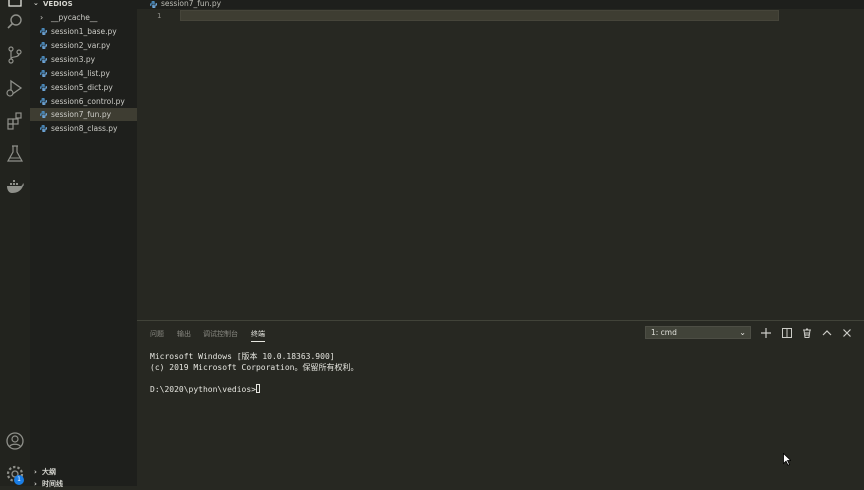 This screenshot has width=864, height=490. Describe the element at coordinates (787, 459) in the screenshot. I see `mouse-cursor-icon` at that location.